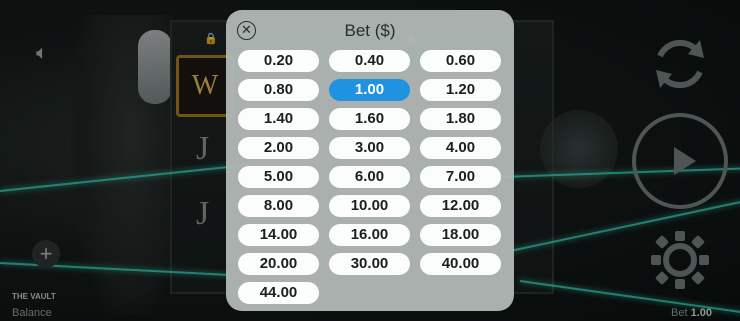  Describe the element at coordinates (278, 293) in the screenshot. I see `bet-option: 44.00` at that location.